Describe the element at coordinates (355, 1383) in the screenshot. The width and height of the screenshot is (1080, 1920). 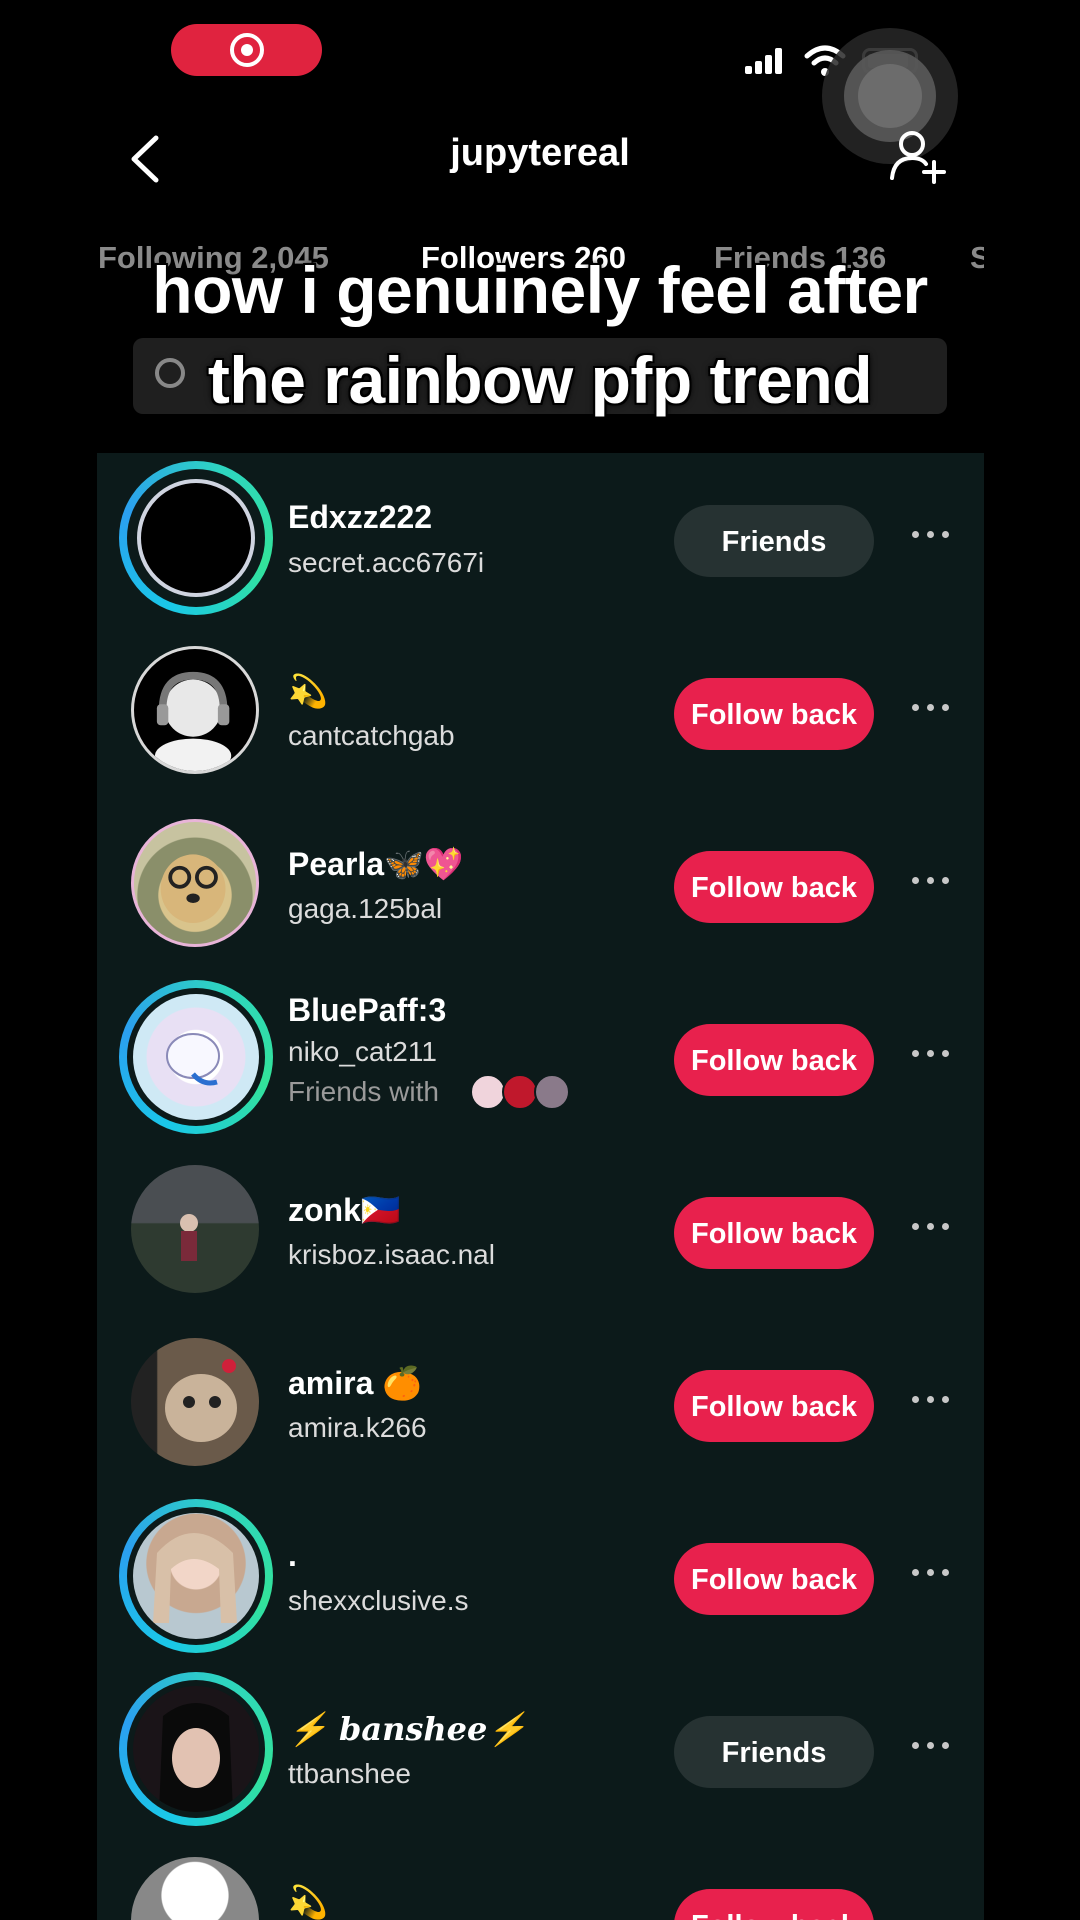
I see `display-name: amira 🍊` at that location.